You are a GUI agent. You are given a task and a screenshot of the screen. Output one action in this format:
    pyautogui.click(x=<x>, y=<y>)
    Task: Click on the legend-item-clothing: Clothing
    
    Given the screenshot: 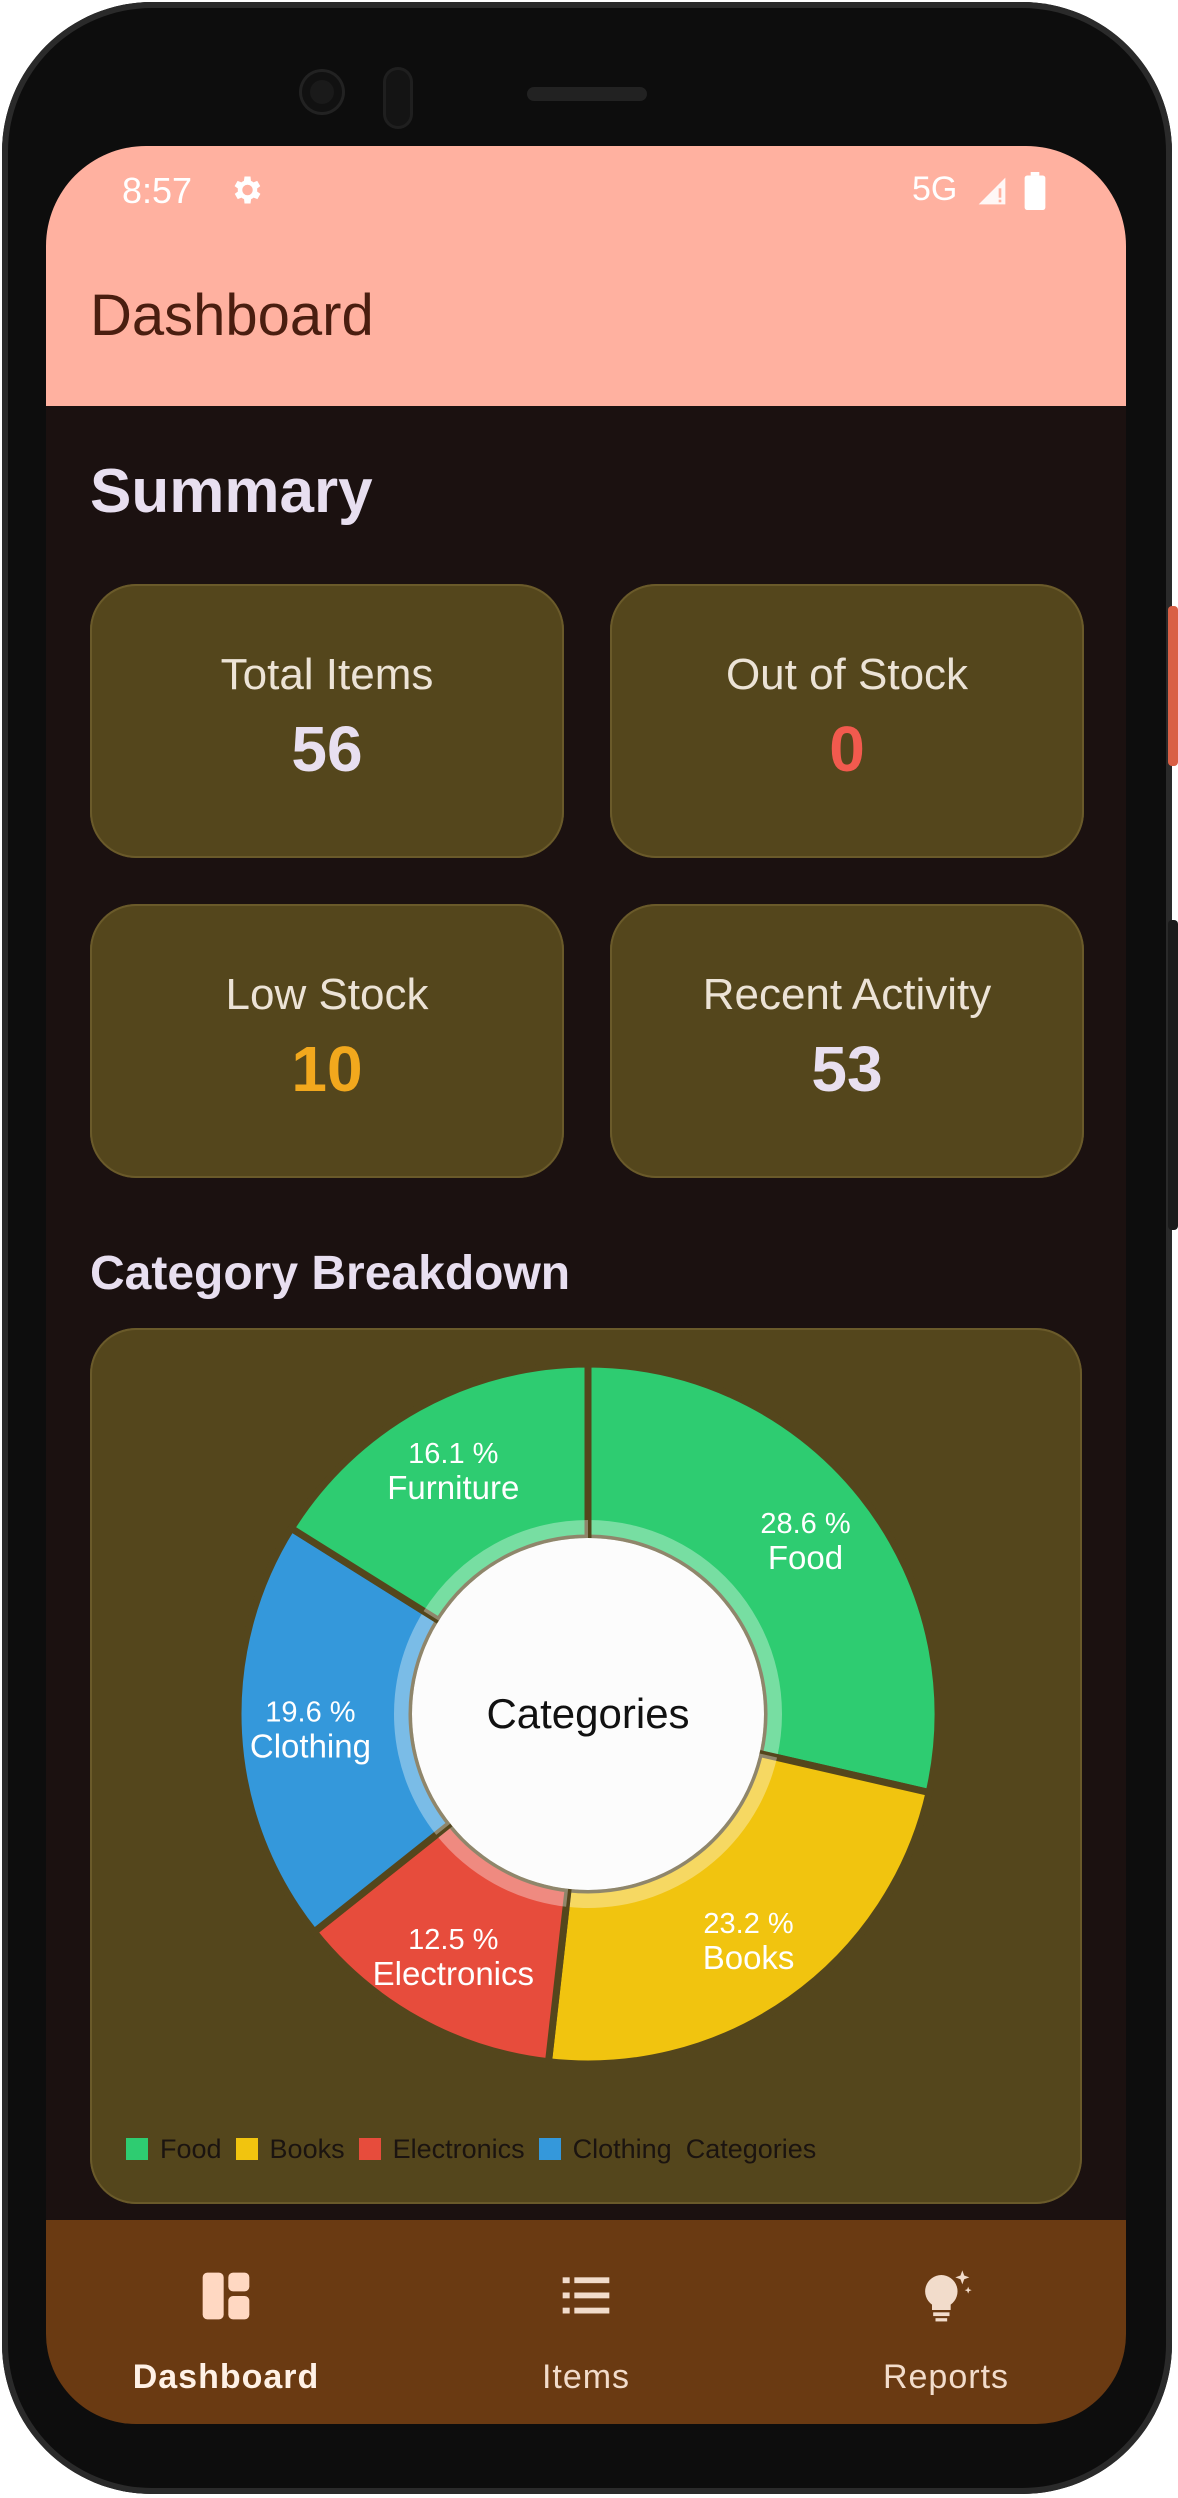 What is the action you would take?
    pyautogui.click(x=605, y=2149)
    